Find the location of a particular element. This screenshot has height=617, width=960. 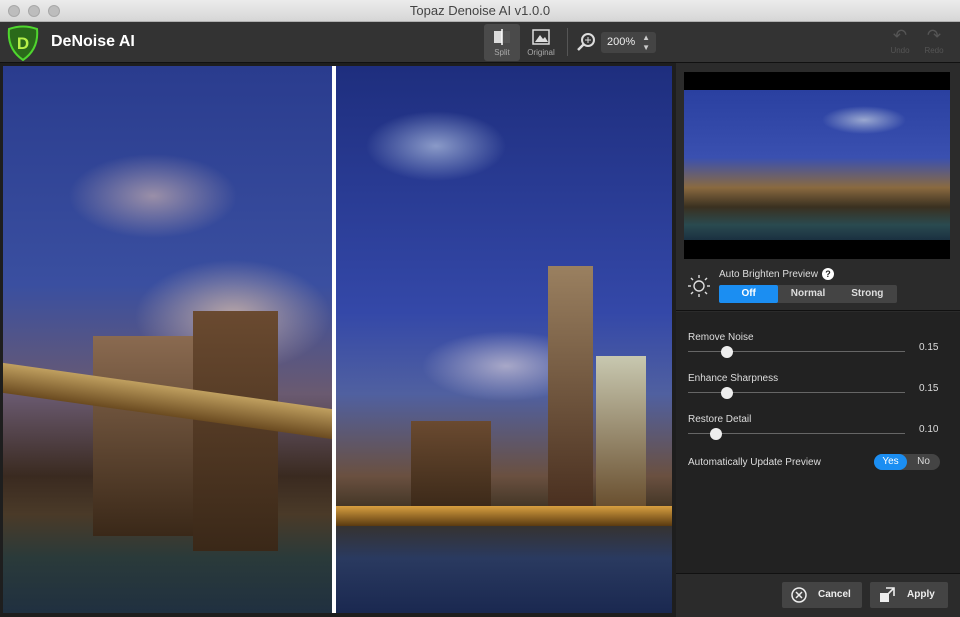

enhance-sharpness-slider: Enhance Sharpness 0.15 is located at coordinates (818, 386).